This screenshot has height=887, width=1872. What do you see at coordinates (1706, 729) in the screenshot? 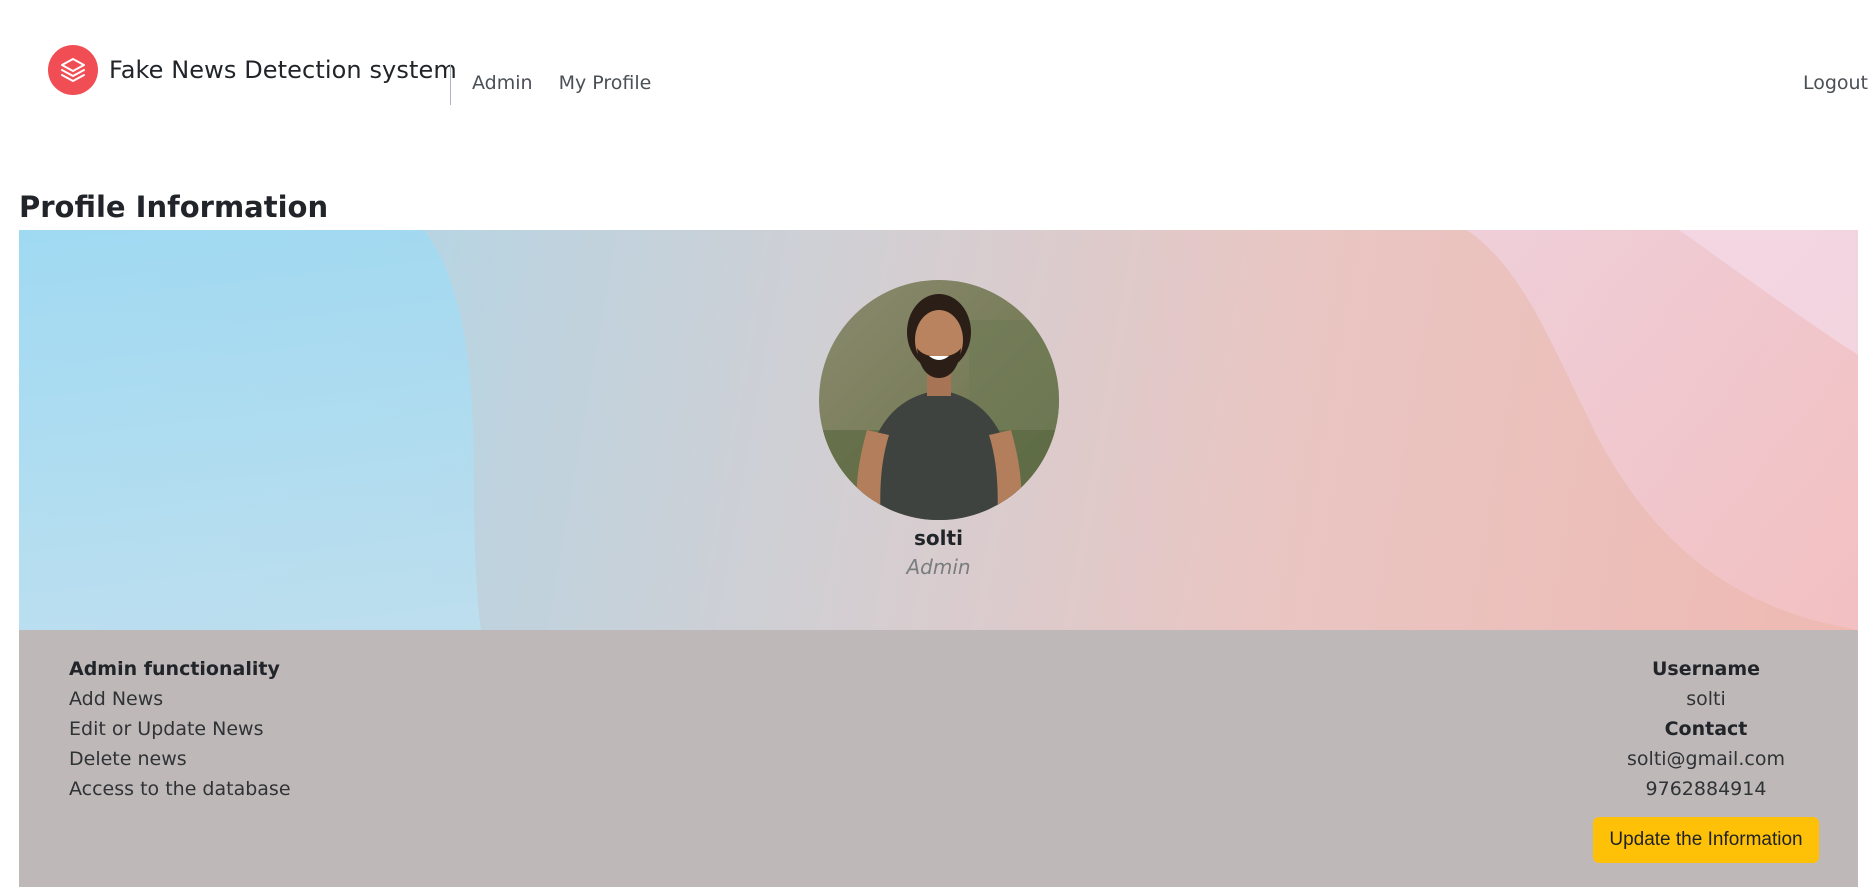
I see `contact-heading: Contact` at bounding box center [1706, 729].